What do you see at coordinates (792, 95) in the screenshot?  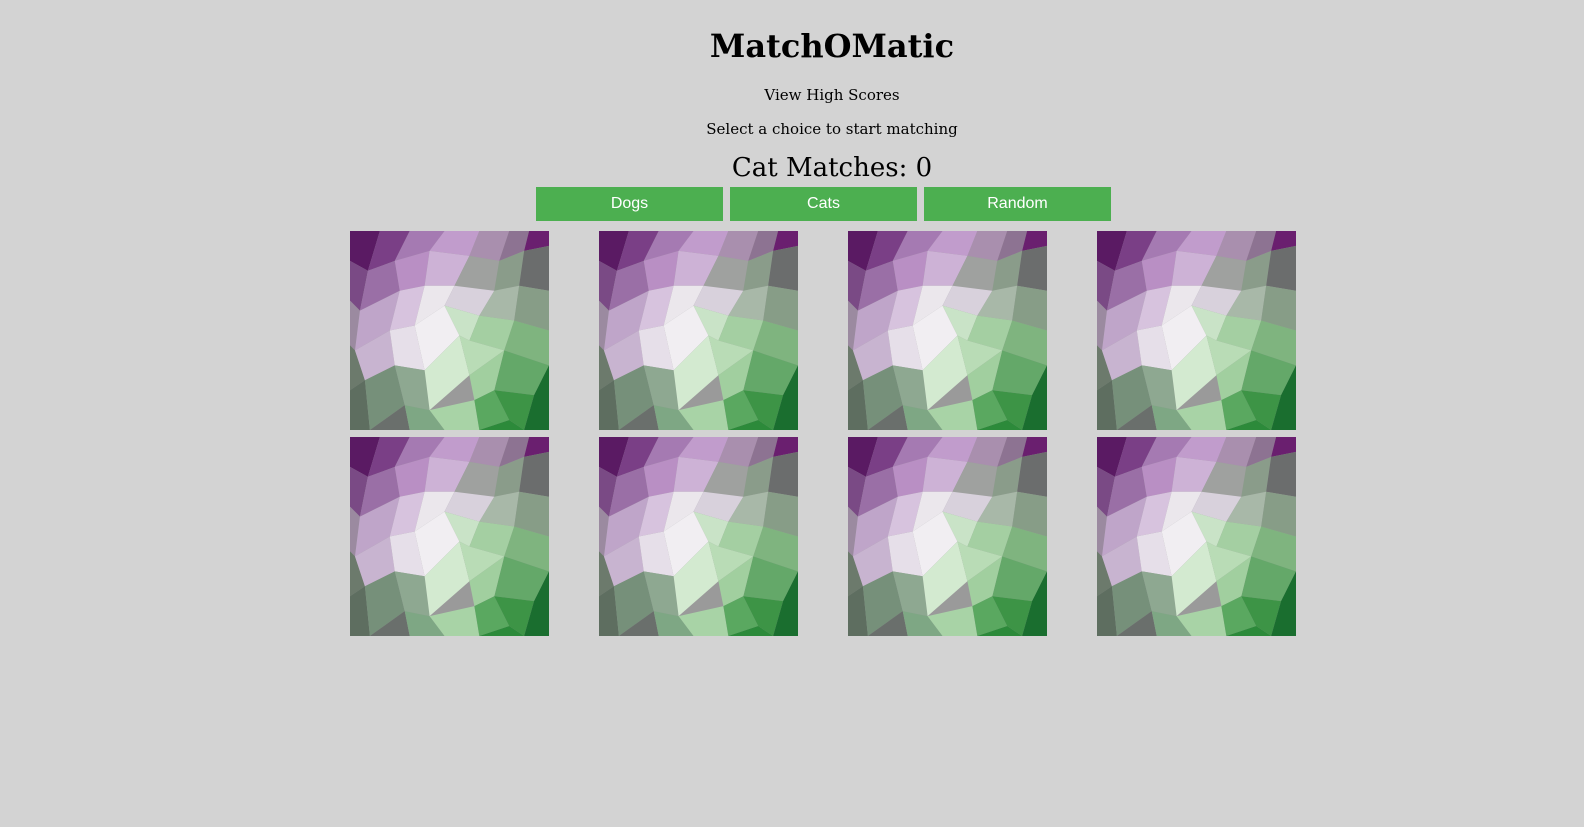 I see `view-high-scores-link: View High Scores` at bounding box center [792, 95].